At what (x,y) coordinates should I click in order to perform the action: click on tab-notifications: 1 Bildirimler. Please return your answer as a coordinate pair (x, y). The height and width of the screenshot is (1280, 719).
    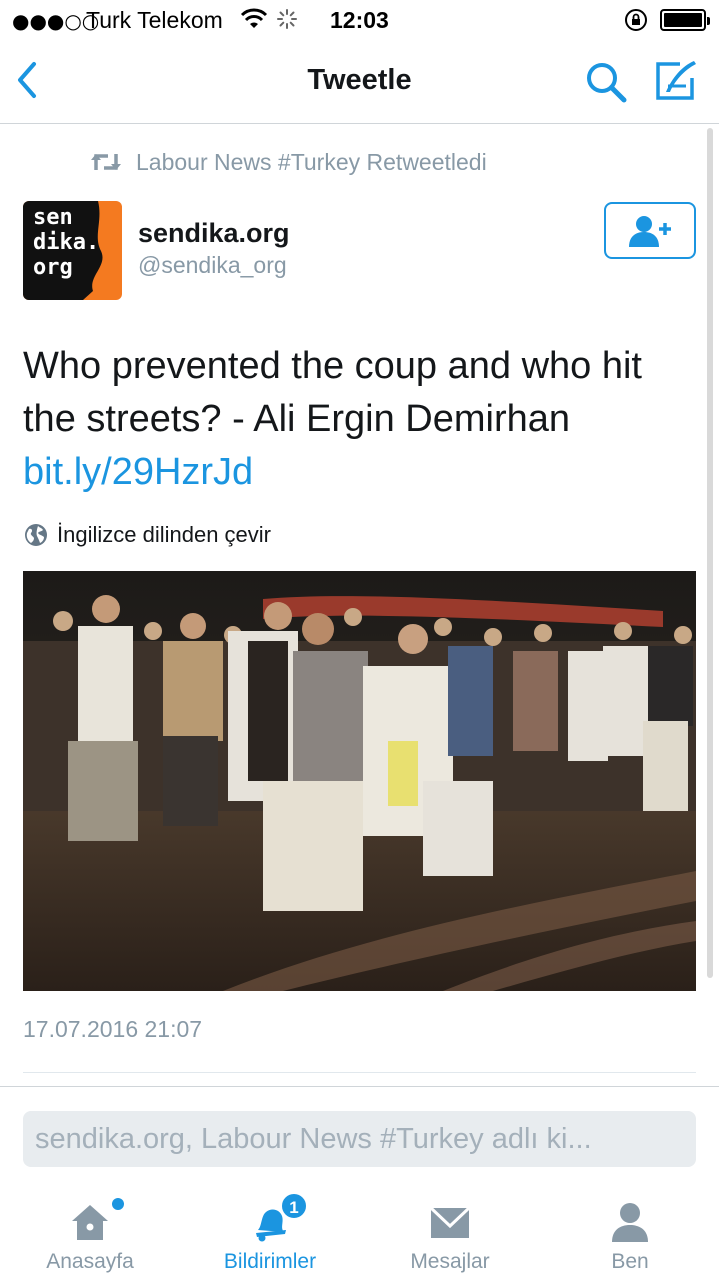
    Looking at the image, I should click on (270, 1232).